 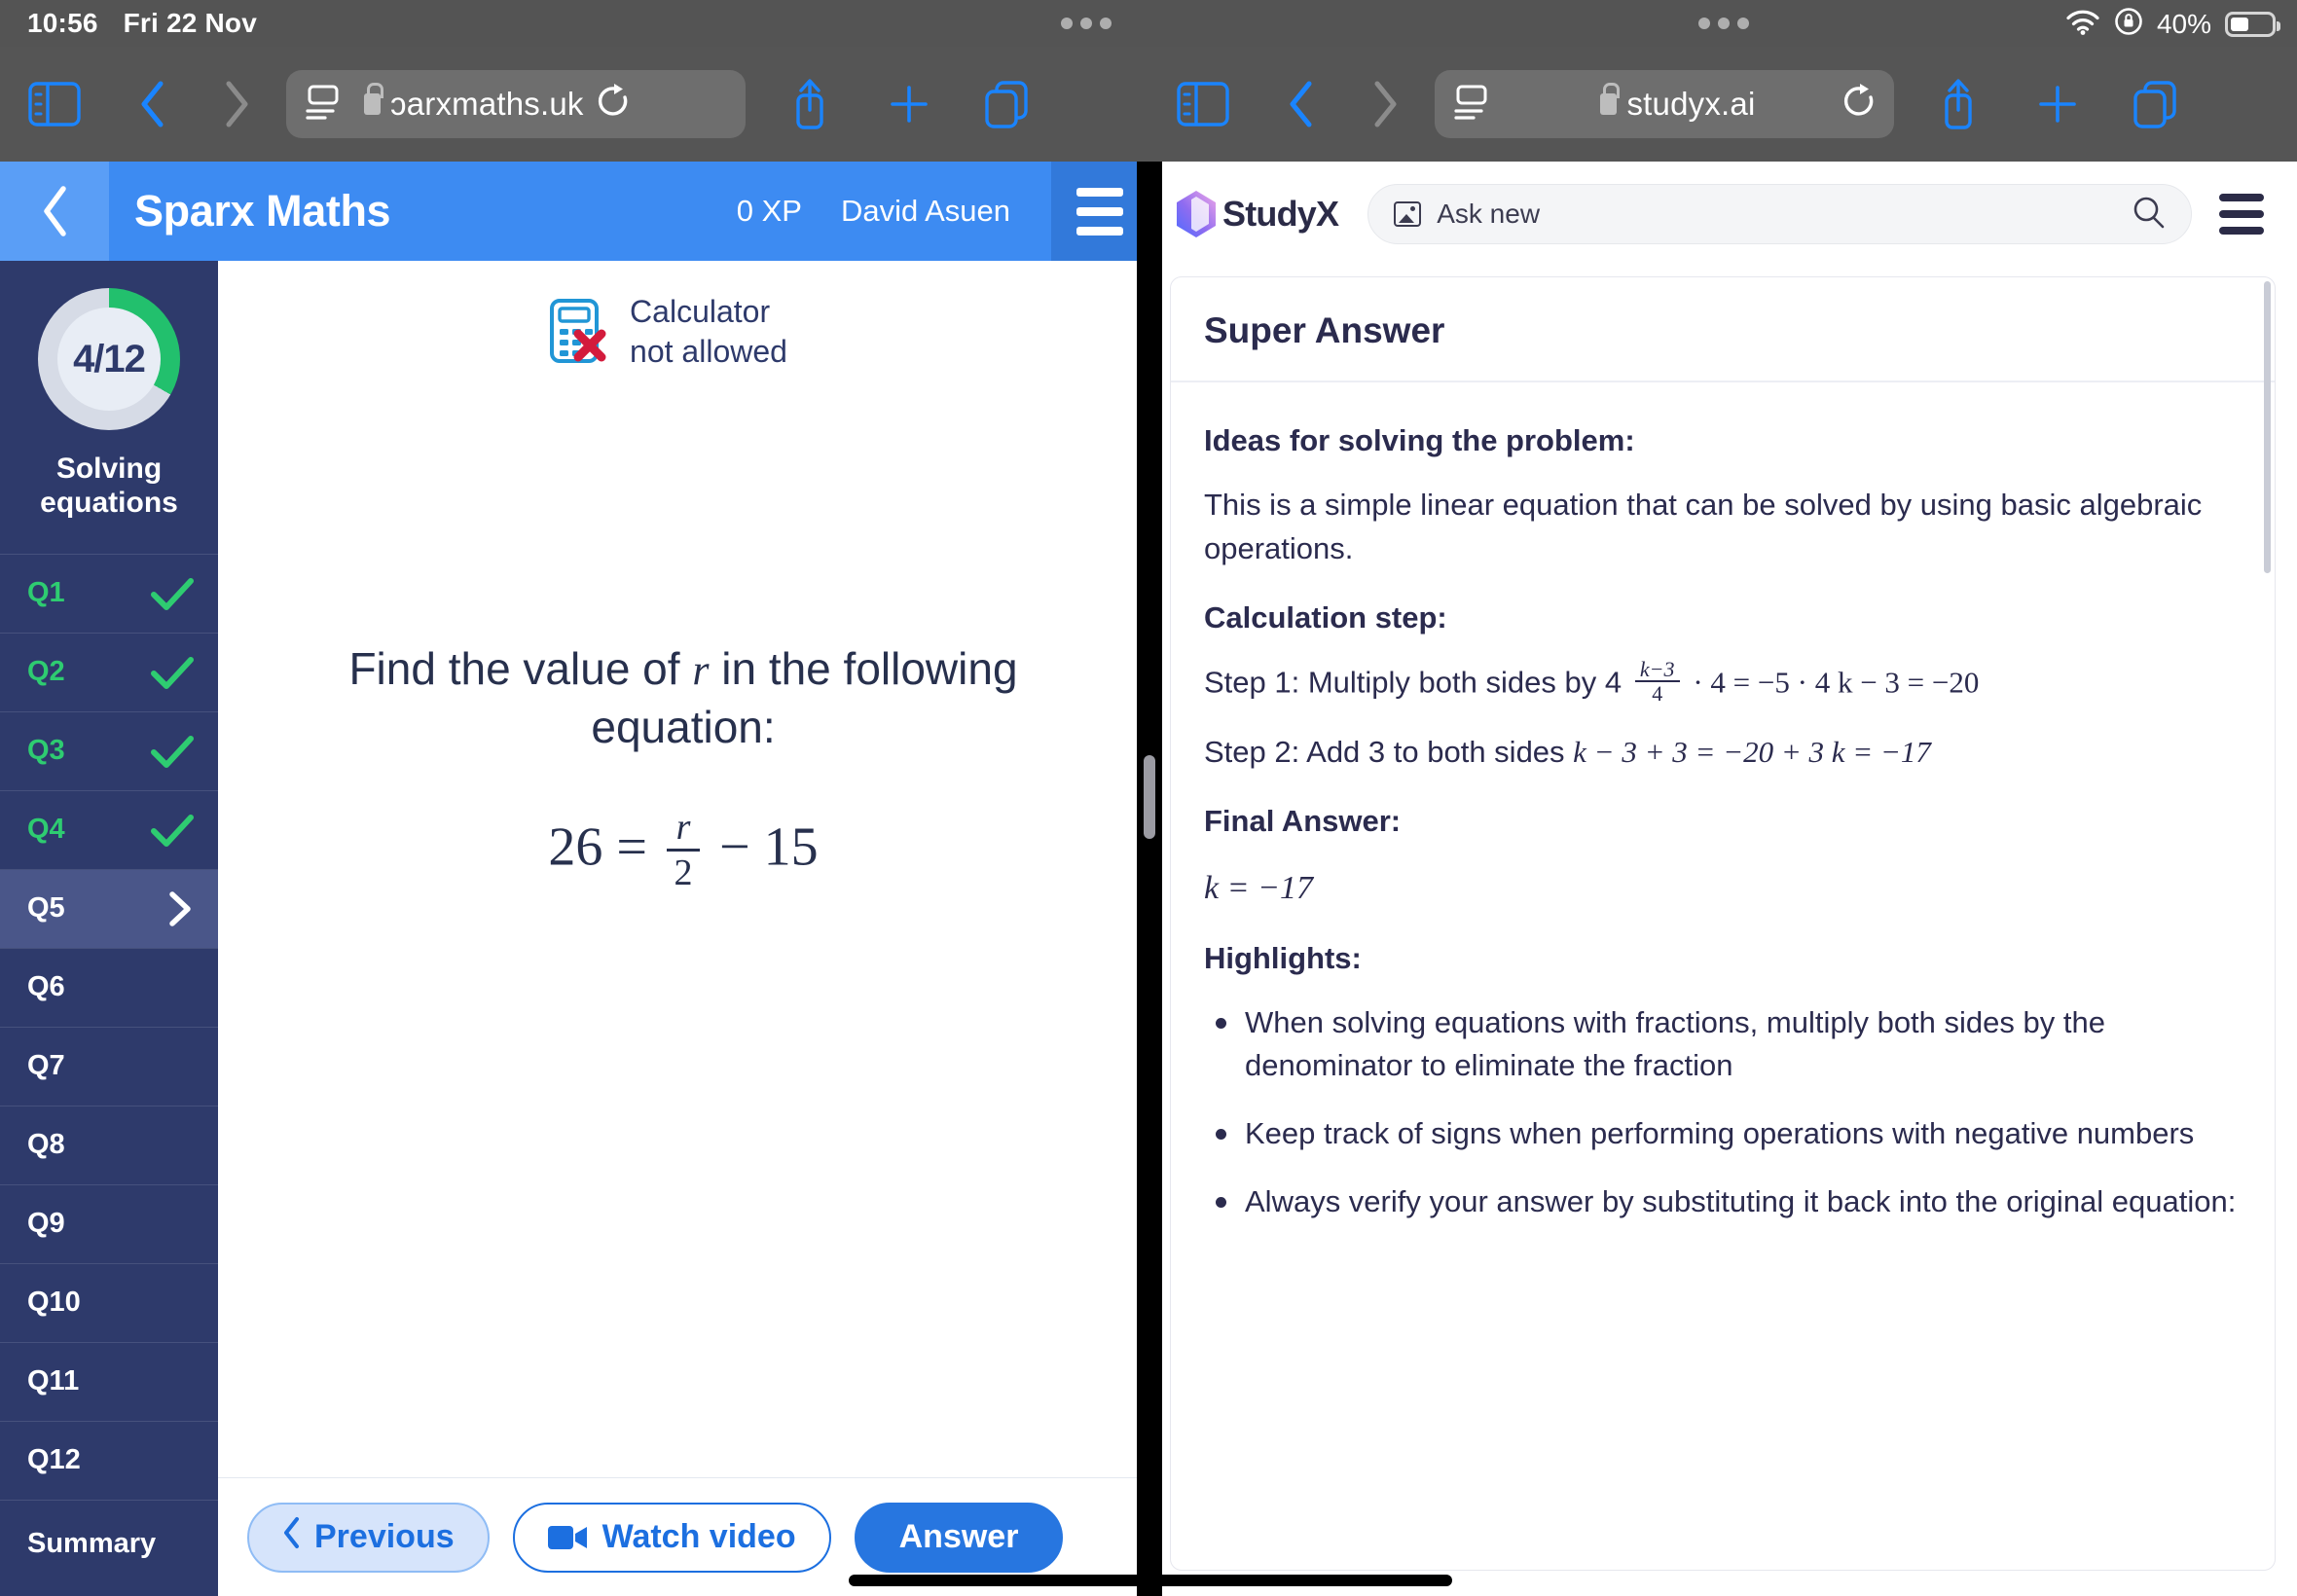 What do you see at coordinates (1657, 693) in the screenshot?
I see `step1-denominator: 4` at bounding box center [1657, 693].